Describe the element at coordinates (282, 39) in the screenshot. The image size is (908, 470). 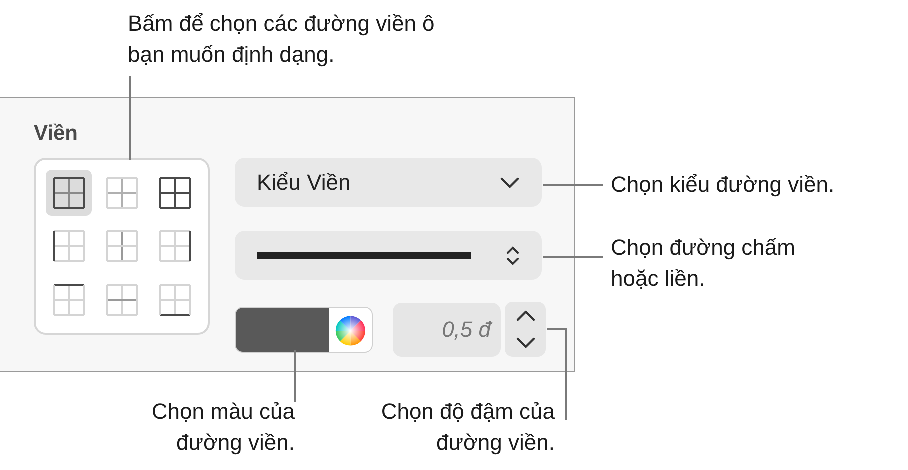
I see `callout-text: Bấm để chọn các đường viền ô bạn muốn định dạng.` at that location.